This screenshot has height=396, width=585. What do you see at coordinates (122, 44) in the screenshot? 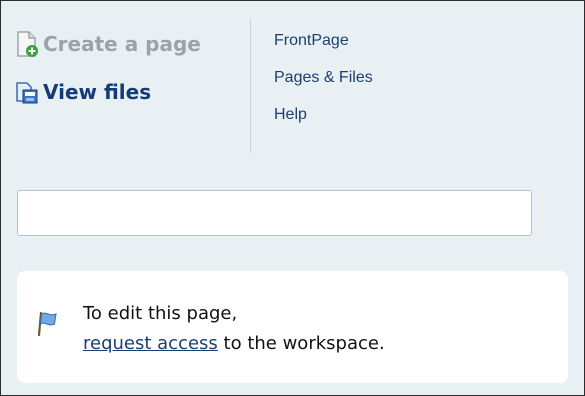
I see `create-page-label: Create a page` at bounding box center [122, 44].